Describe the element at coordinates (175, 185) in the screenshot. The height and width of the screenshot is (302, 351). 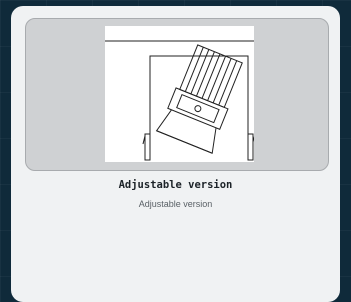
I see `product-title: Adjustable version` at that location.